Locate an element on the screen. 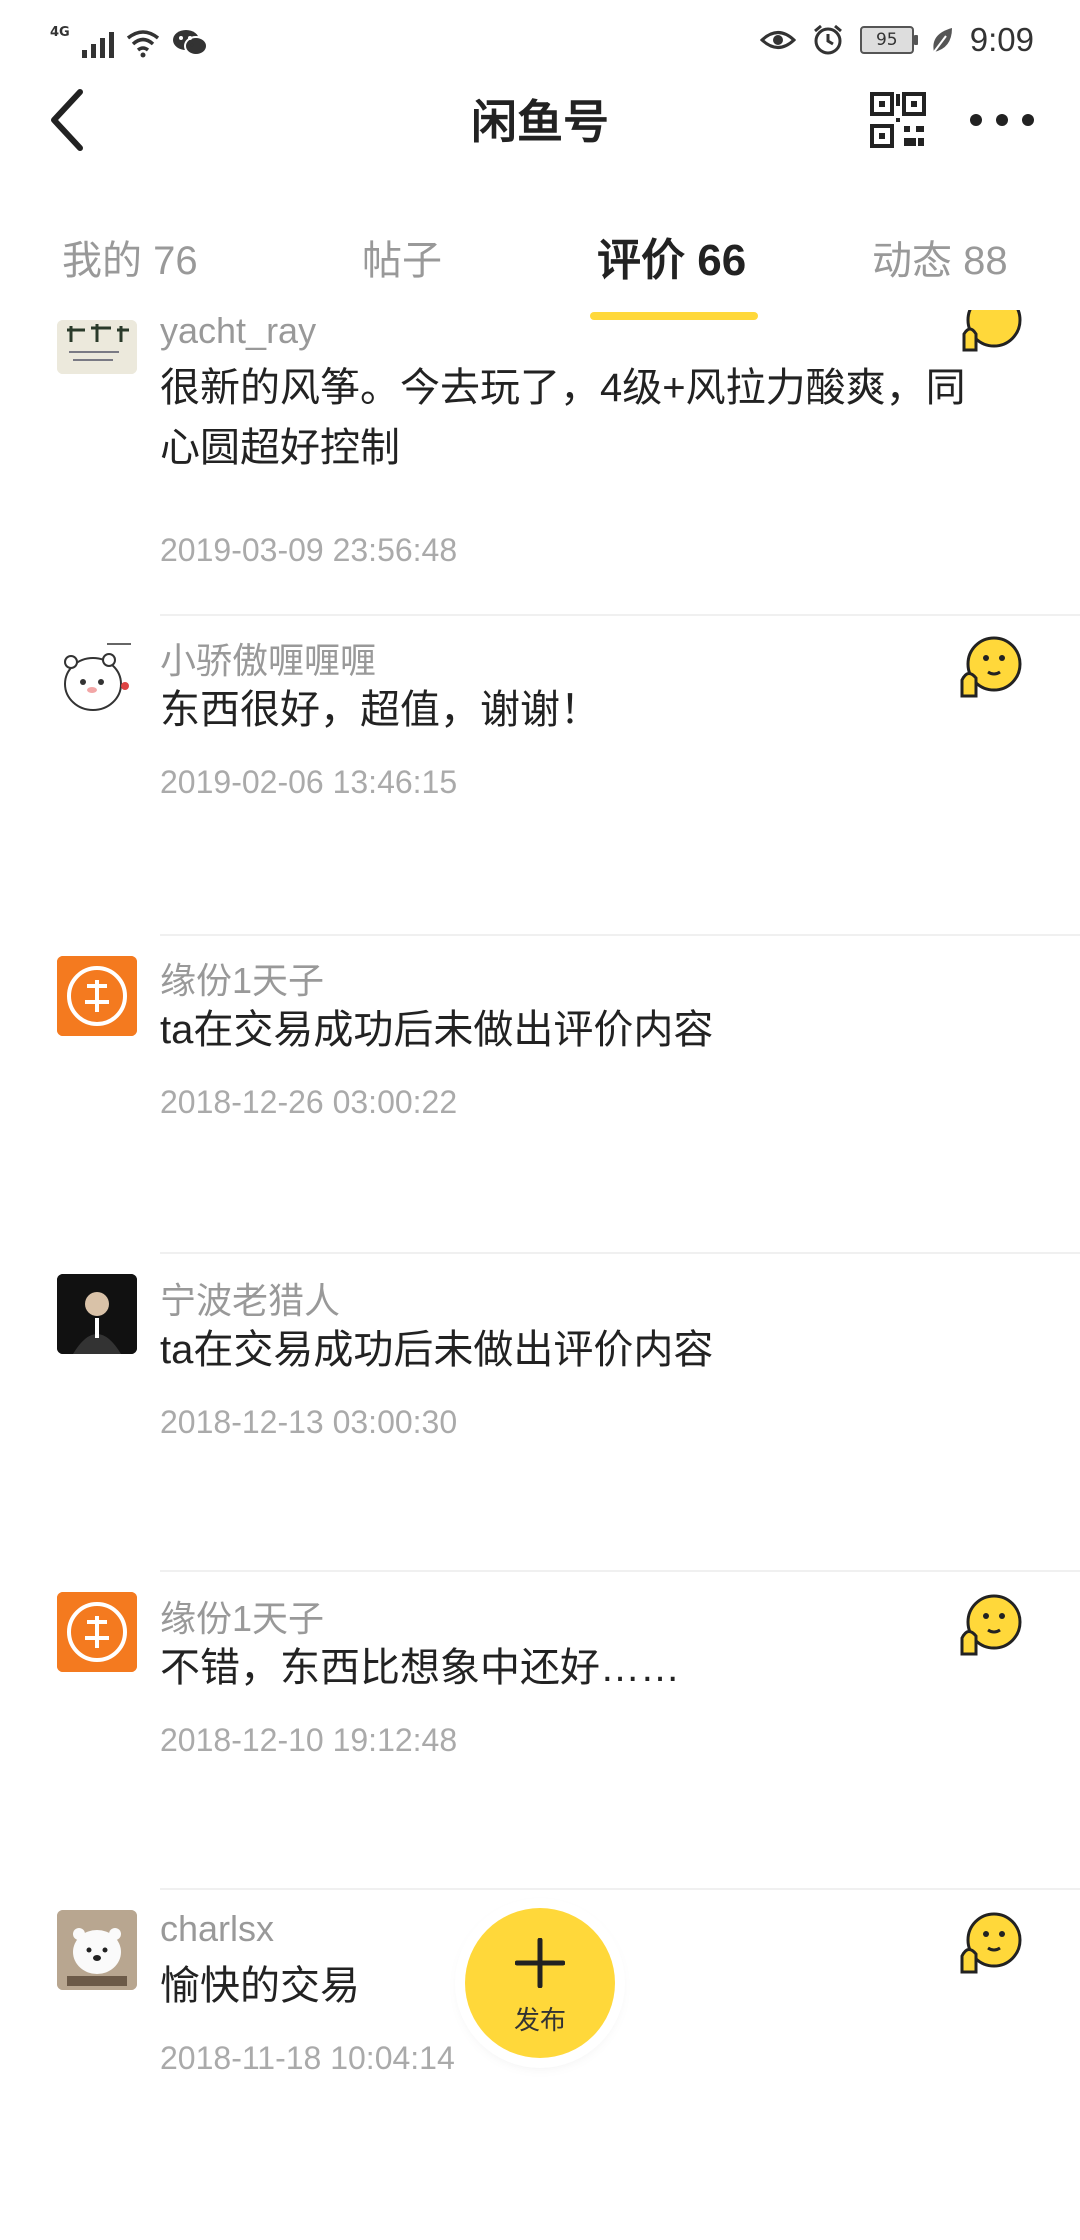 The height and width of the screenshot is (2240, 1080). tab-posts: 帖子 is located at coordinates (402, 257).